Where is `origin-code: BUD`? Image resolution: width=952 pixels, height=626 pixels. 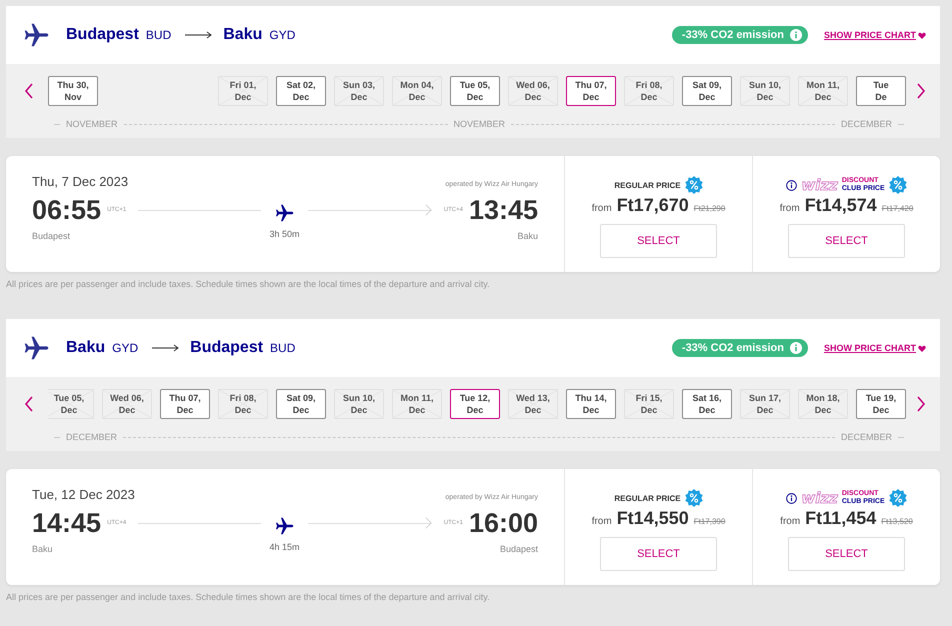 origin-code: BUD is located at coordinates (159, 35).